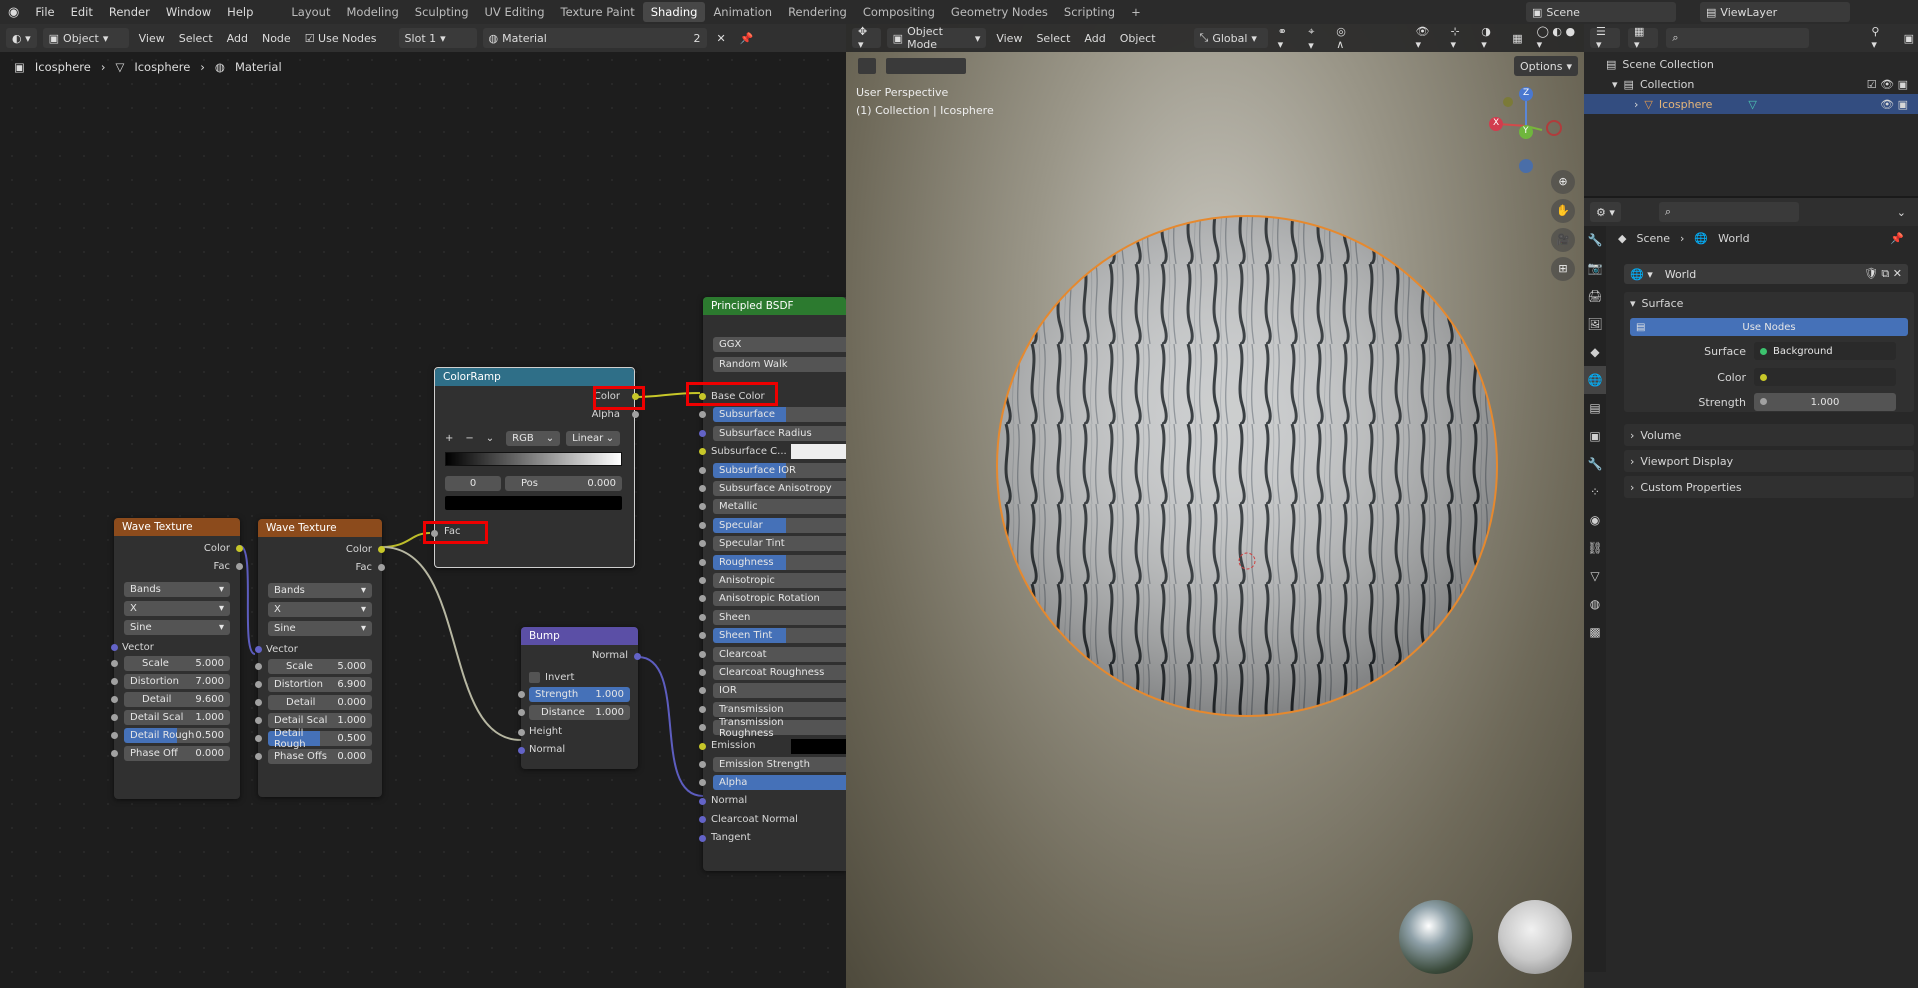 This screenshot has height=988, width=1918. I want to click on bump-distance-field: Distance 1.000, so click(579, 712).